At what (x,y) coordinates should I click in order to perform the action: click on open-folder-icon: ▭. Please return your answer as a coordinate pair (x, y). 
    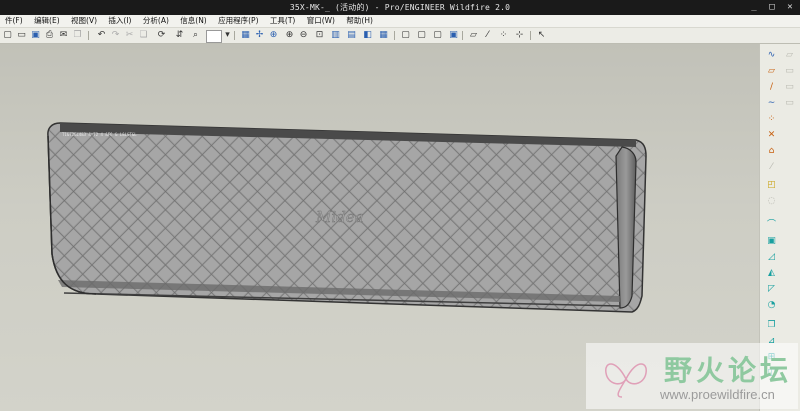
    Looking at the image, I should click on (21, 35).